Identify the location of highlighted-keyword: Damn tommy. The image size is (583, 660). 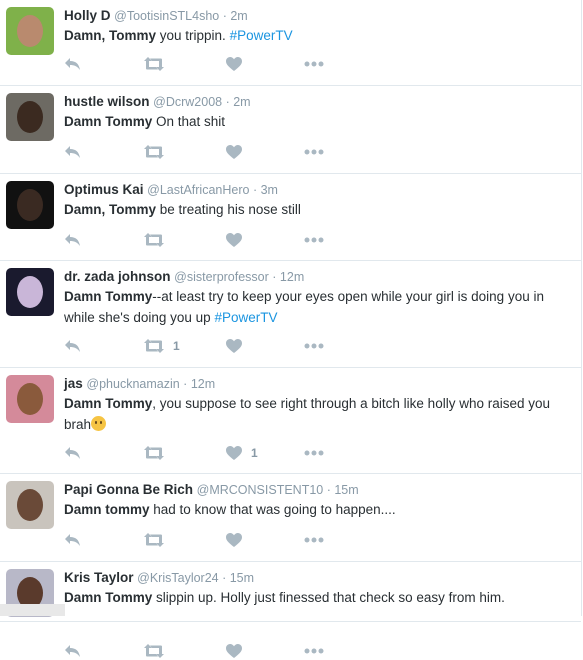
(107, 509).